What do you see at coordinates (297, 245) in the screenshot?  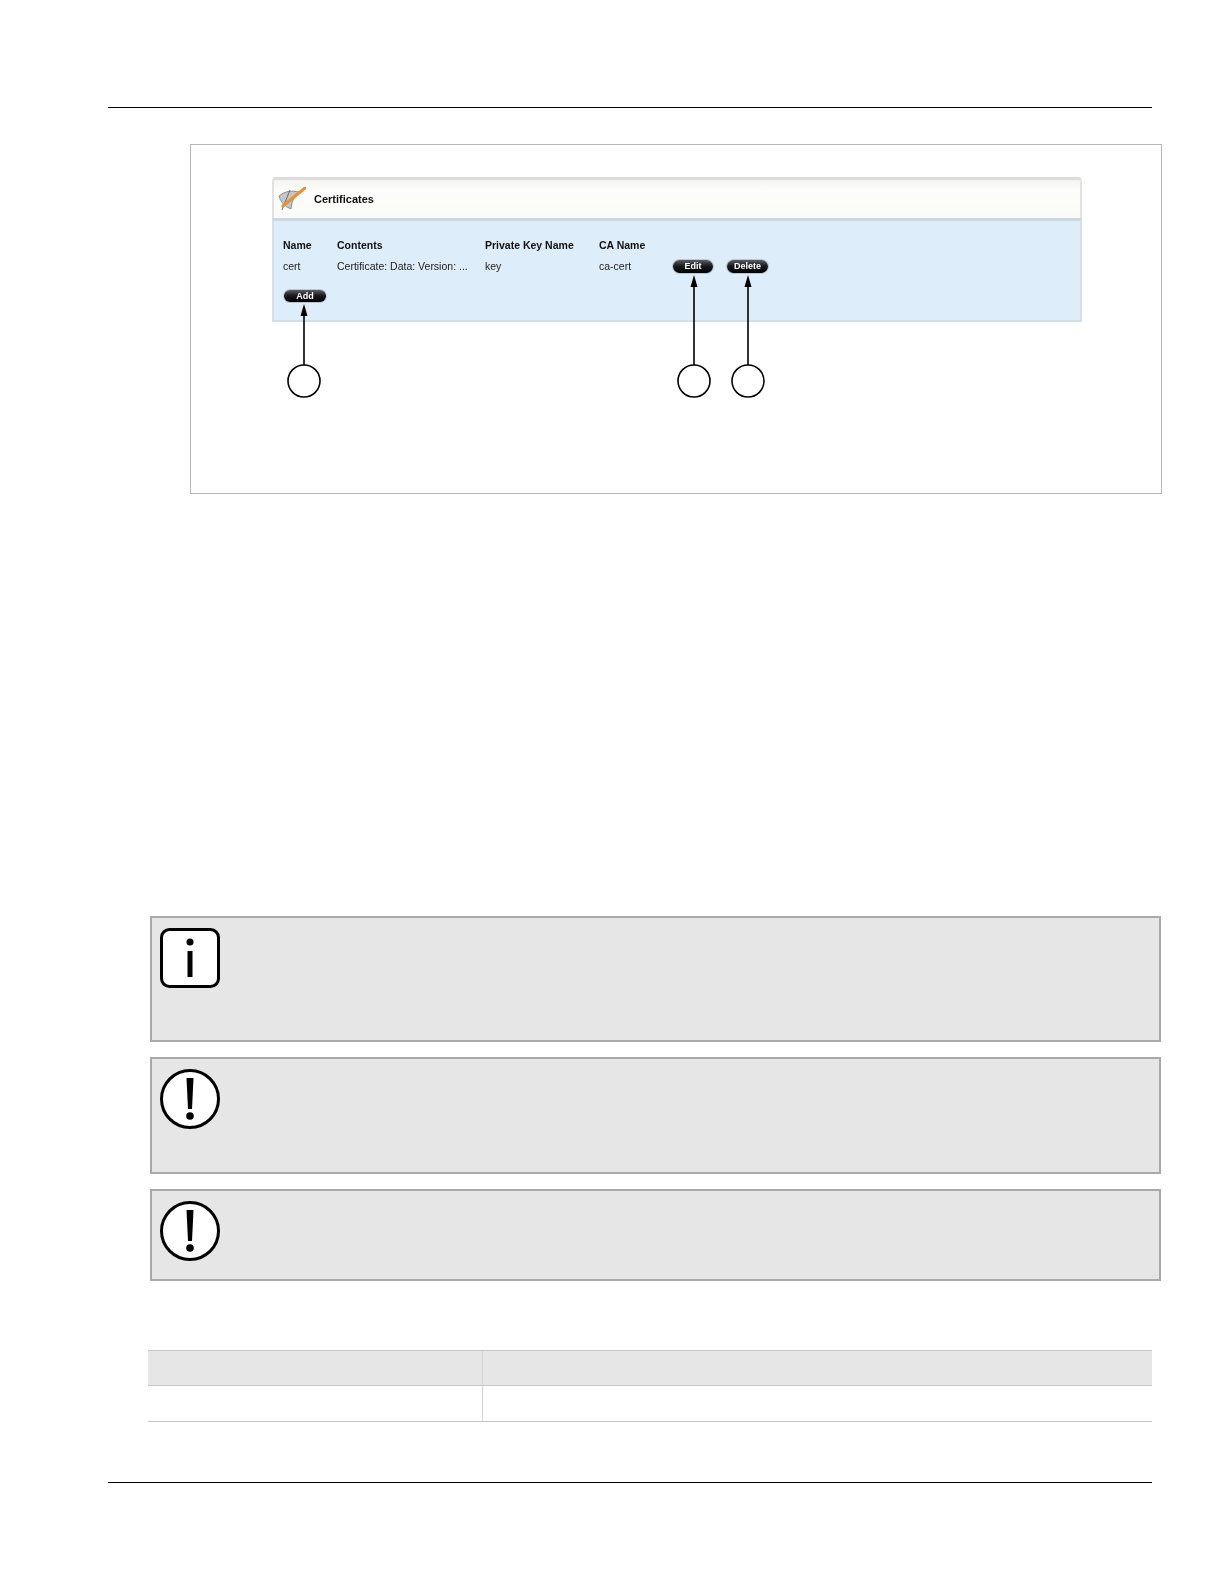 I see `column-header: Name` at bounding box center [297, 245].